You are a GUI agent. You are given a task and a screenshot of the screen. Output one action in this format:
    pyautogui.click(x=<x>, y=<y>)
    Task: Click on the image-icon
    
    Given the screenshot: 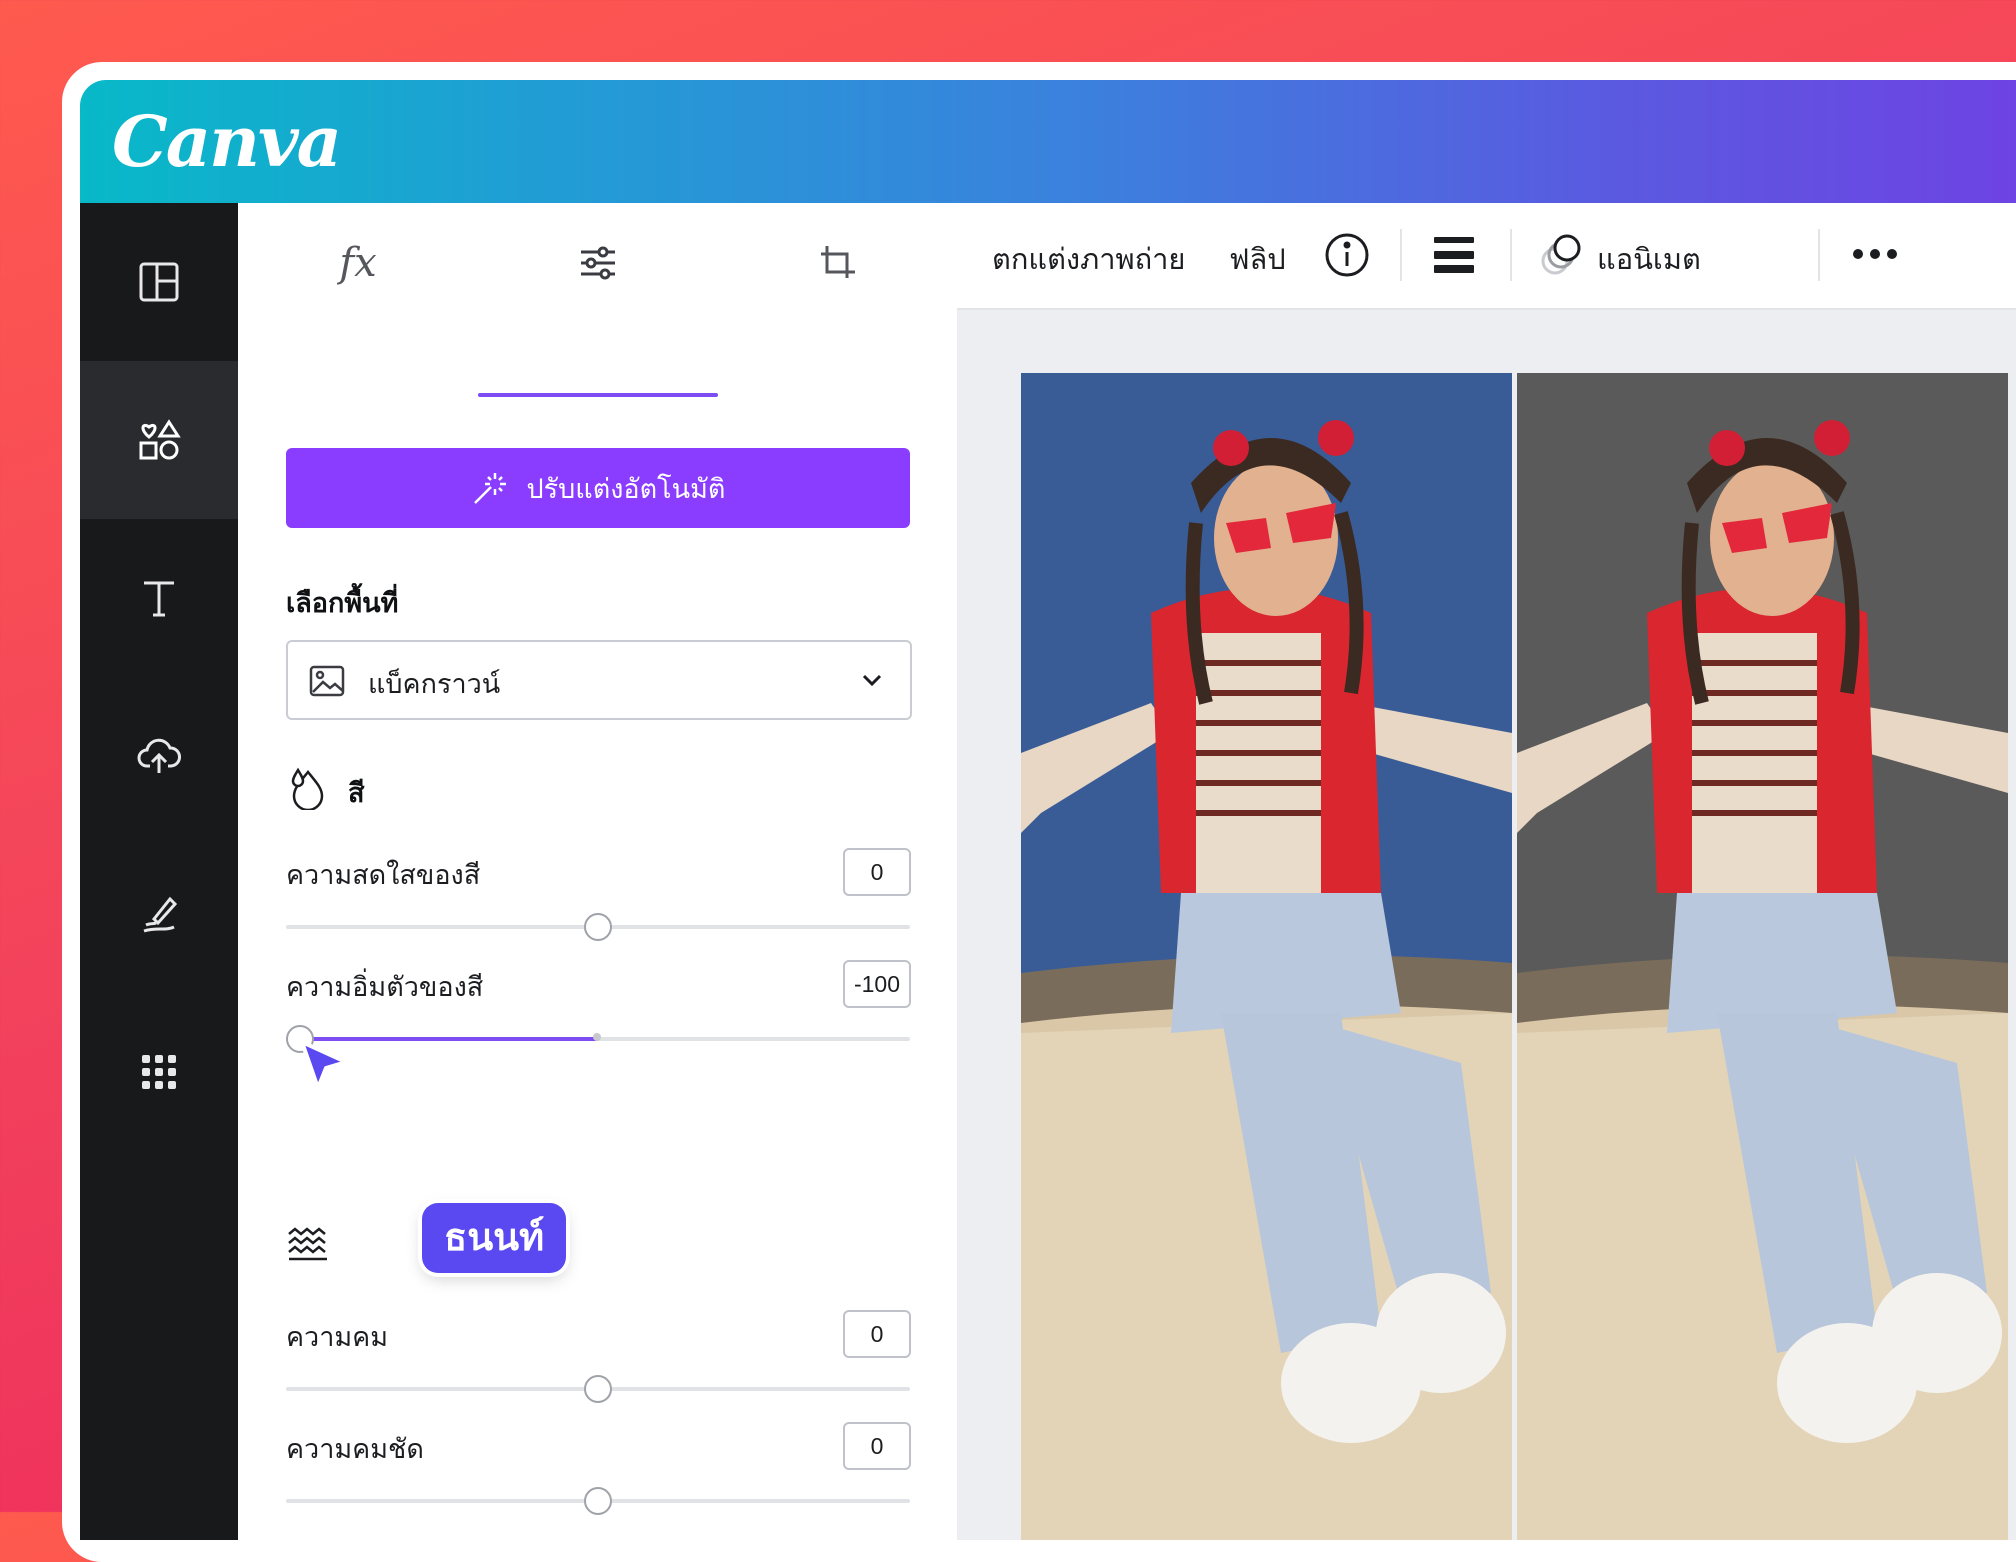 What is the action you would take?
    pyautogui.click(x=327, y=681)
    